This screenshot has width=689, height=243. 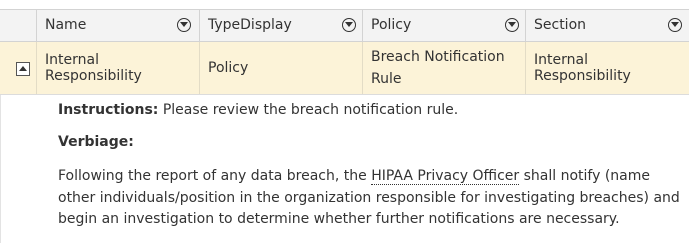 I want to click on column-header-policy: Policy, so click(x=443, y=25).